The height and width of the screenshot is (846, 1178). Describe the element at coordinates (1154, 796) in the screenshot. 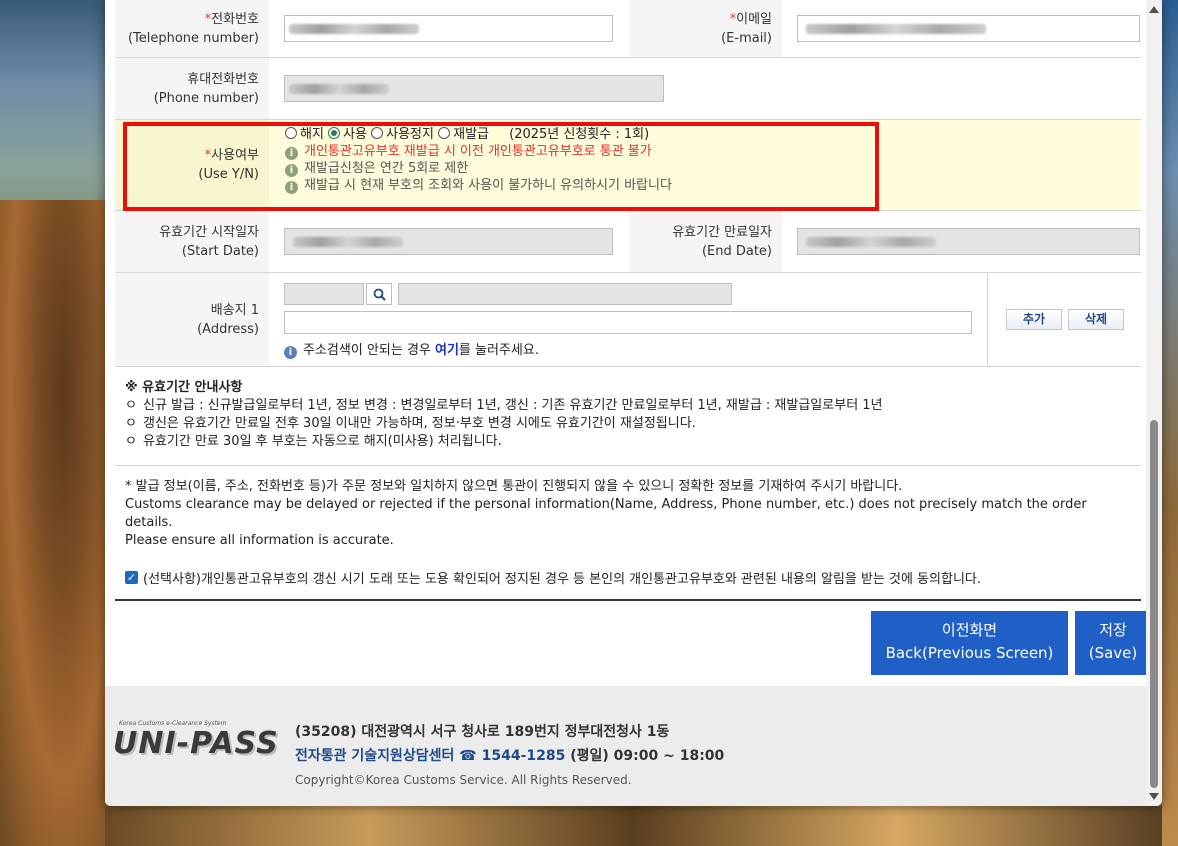

I see `scroll-down-icon` at that location.